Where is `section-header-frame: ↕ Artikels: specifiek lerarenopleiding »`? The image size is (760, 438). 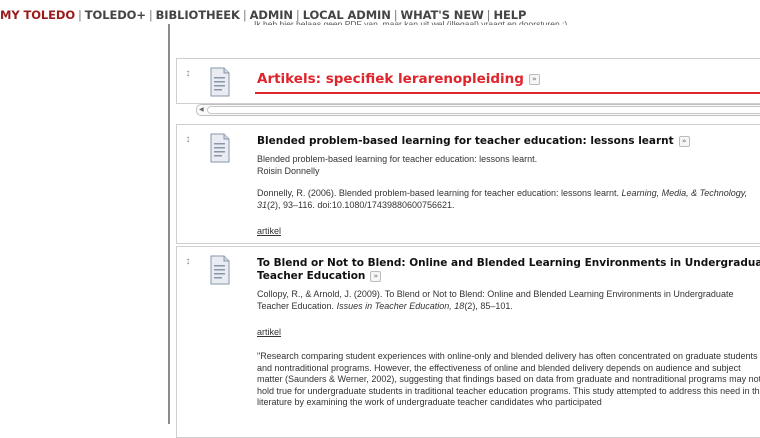
section-header-frame: ↕ Artikels: specifiek lerarenopleiding » is located at coordinates (468, 81).